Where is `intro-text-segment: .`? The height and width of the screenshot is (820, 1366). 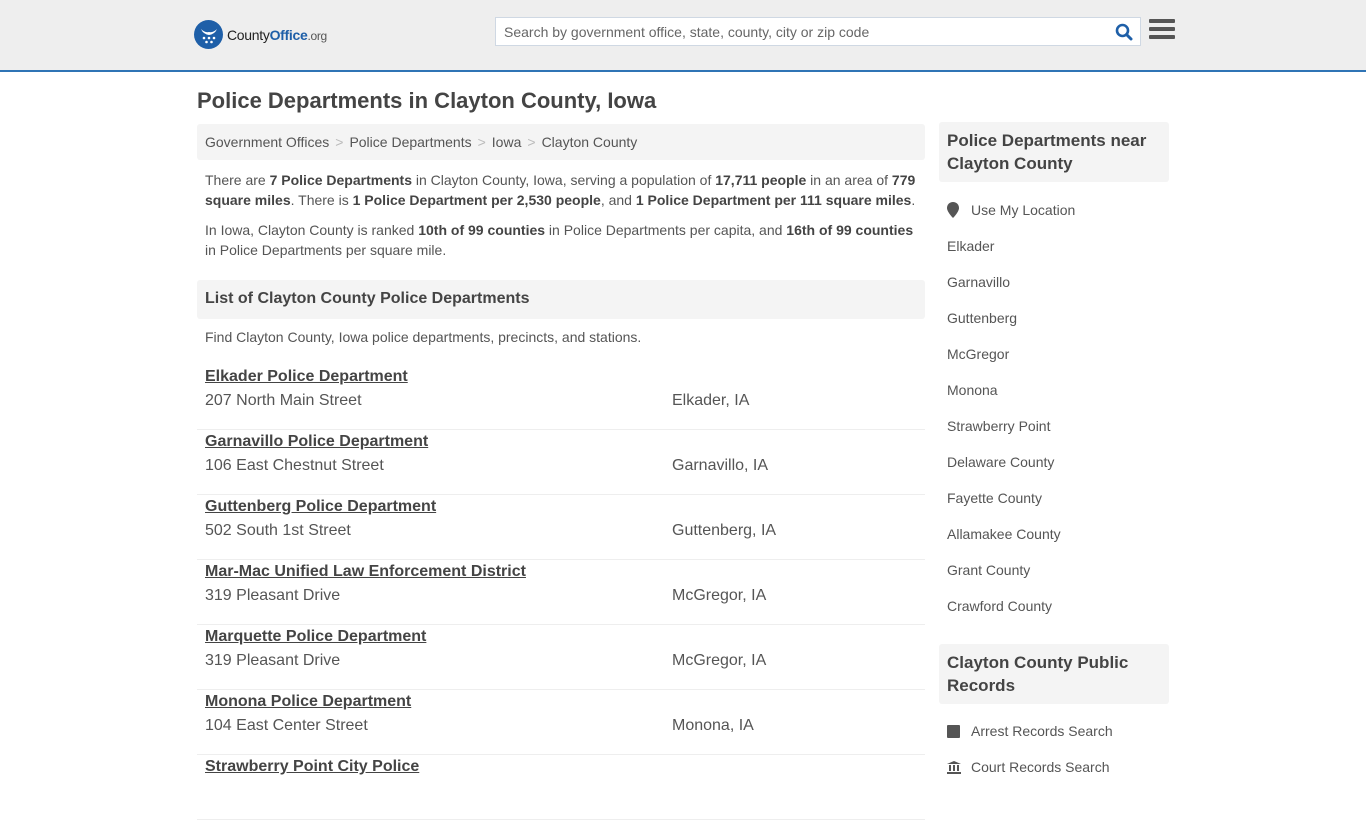 intro-text-segment: . is located at coordinates (913, 200).